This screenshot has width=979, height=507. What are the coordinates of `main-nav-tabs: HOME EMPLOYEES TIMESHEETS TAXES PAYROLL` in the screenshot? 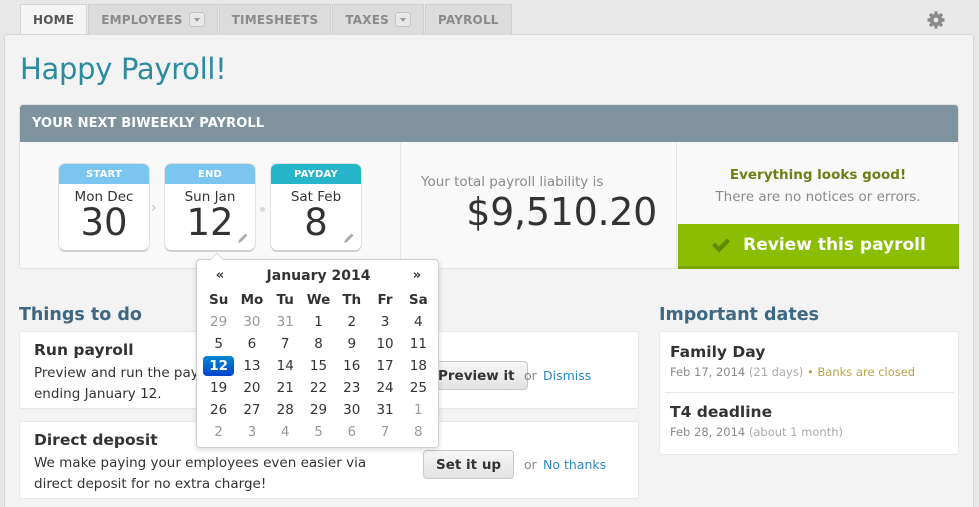 It's located at (266, 19).